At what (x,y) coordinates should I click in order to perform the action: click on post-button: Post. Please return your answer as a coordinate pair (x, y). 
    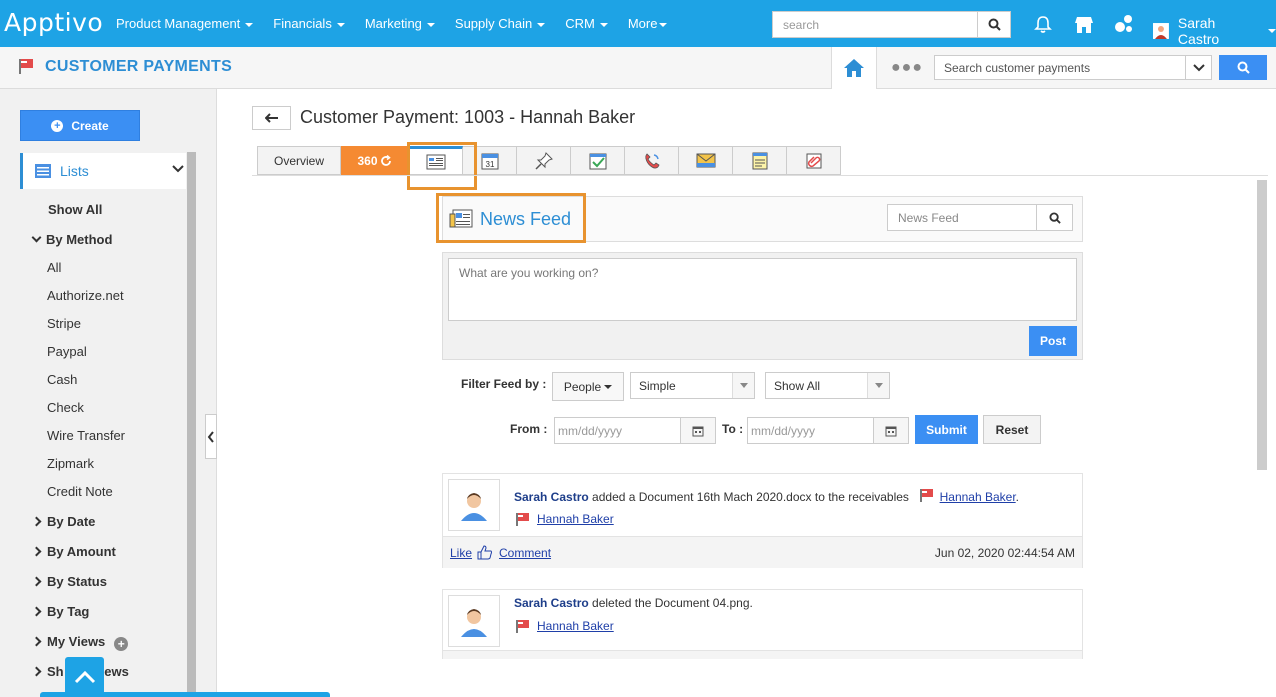
    Looking at the image, I should click on (1053, 341).